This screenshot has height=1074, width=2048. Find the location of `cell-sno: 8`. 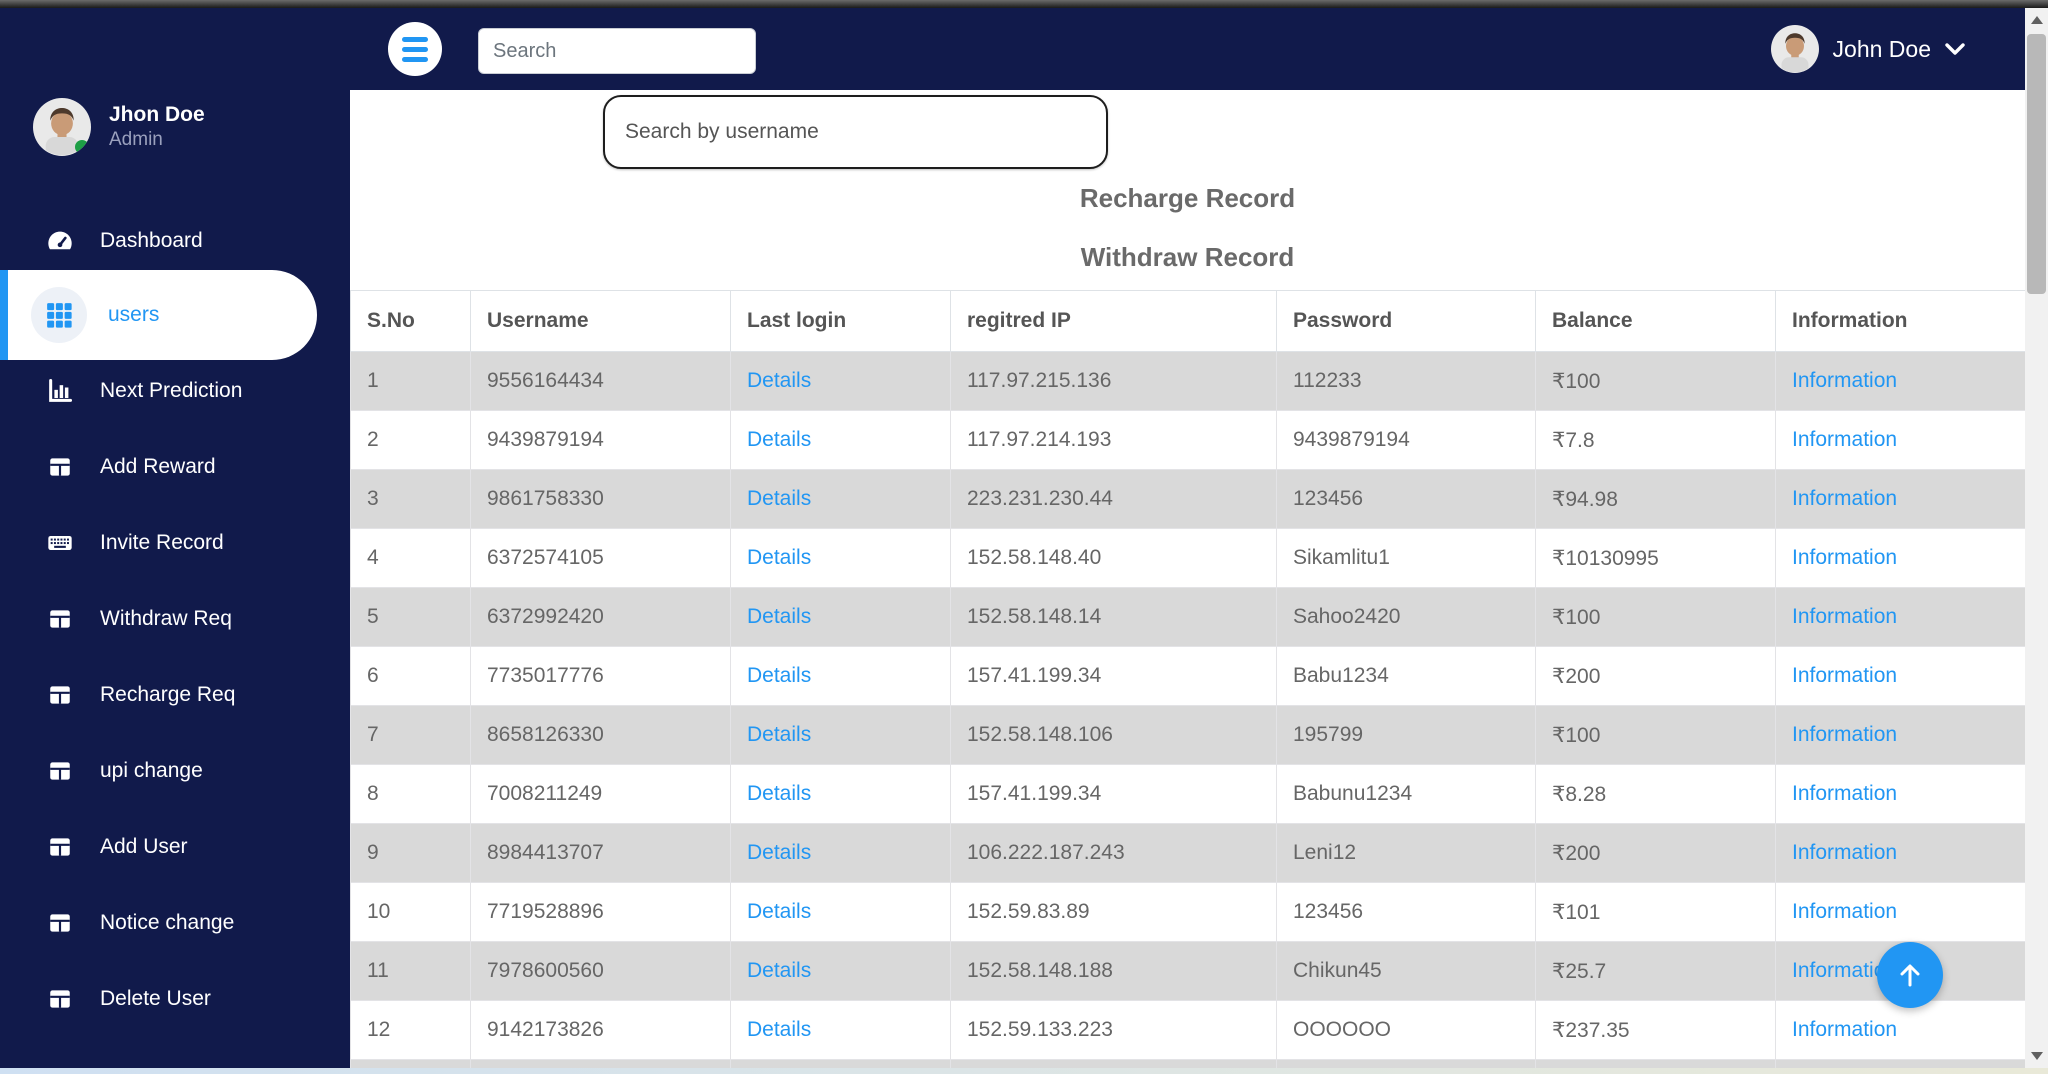

cell-sno: 8 is located at coordinates (410, 794).